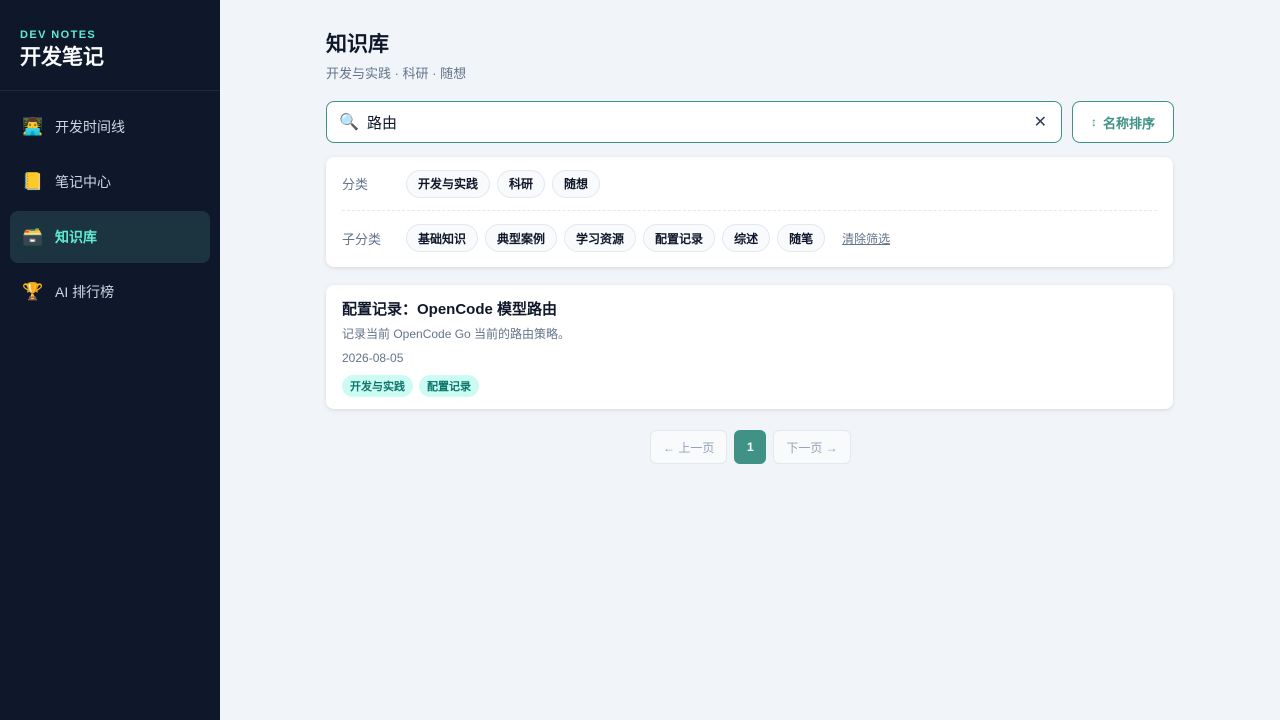  What do you see at coordinates (33, 291) in the screenshot?
I see `trophy-icon: 🏆` at bounding box center [33, 291].